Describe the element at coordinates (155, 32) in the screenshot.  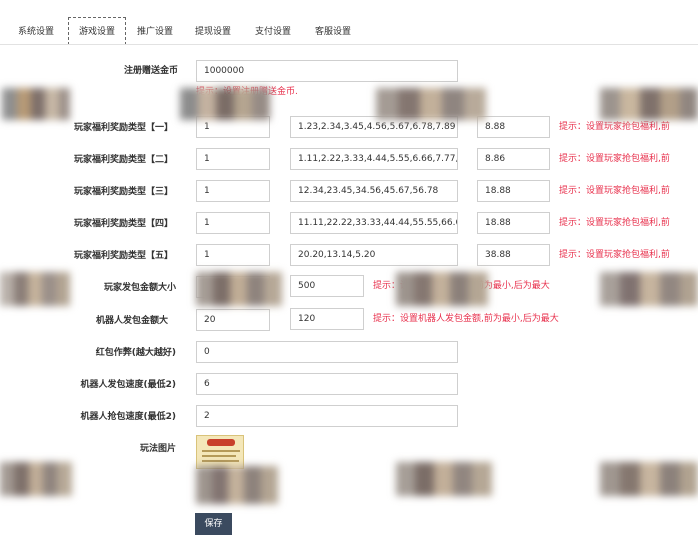
I see `tab-promotion-settings: 推广设置` at that location.